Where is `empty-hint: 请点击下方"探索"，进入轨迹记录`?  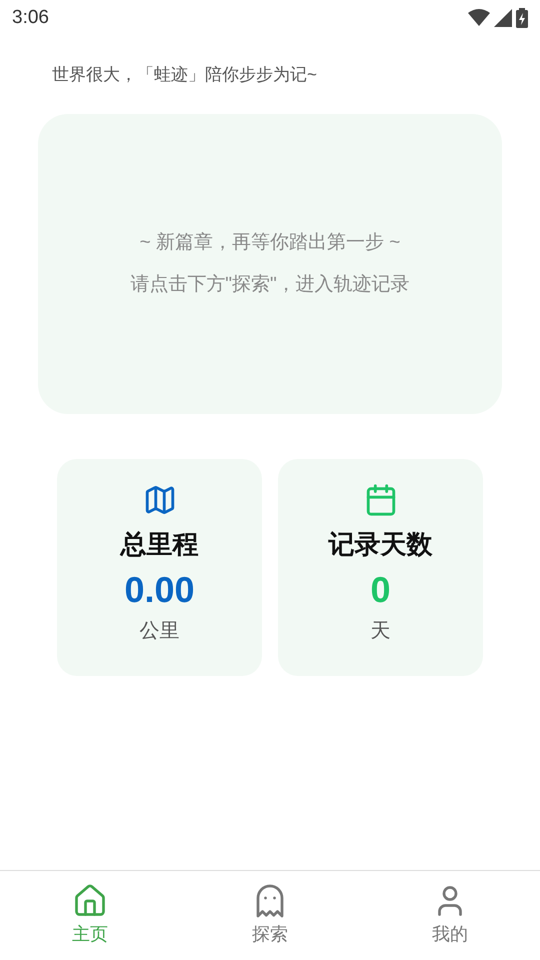 empty-hint: 请点击下方"探索"，进入轨迹记录 is located at coordinates (270, 285).